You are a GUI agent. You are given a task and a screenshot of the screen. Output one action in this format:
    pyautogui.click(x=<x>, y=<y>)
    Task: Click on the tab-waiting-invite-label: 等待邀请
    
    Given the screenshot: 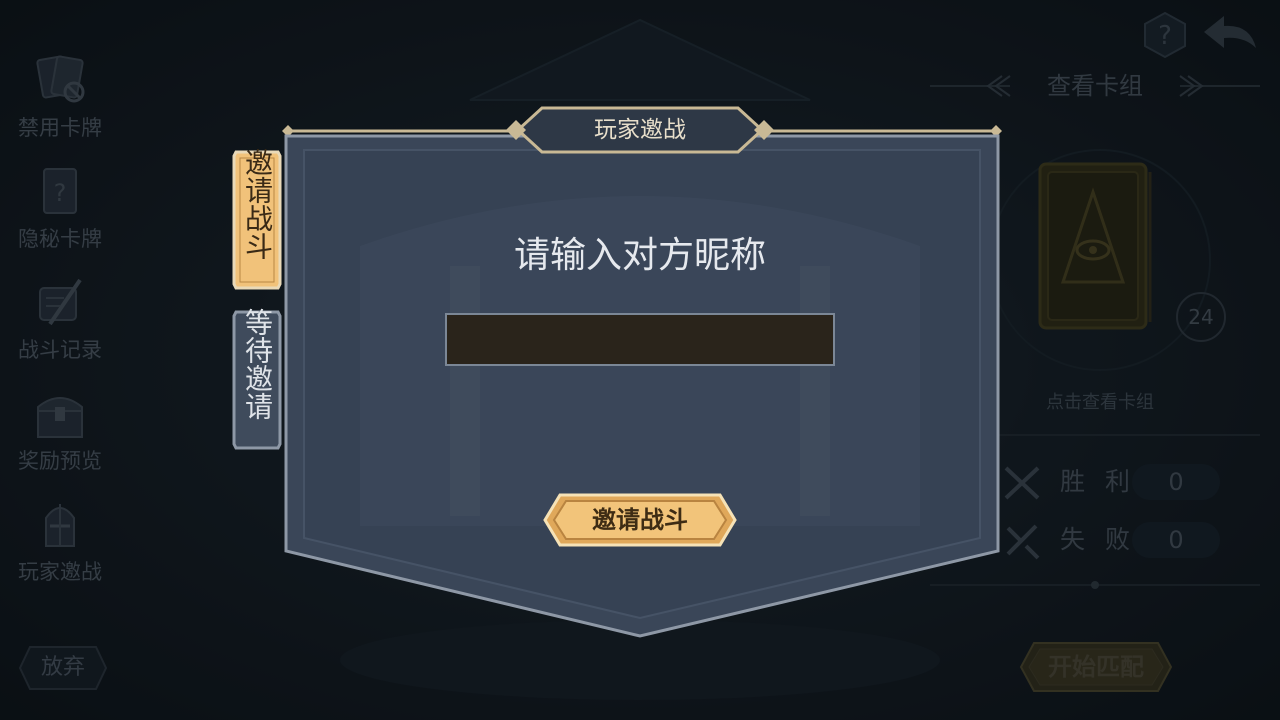 What is the action you would take?
    pyautogui.click(x=257, y=364)
    